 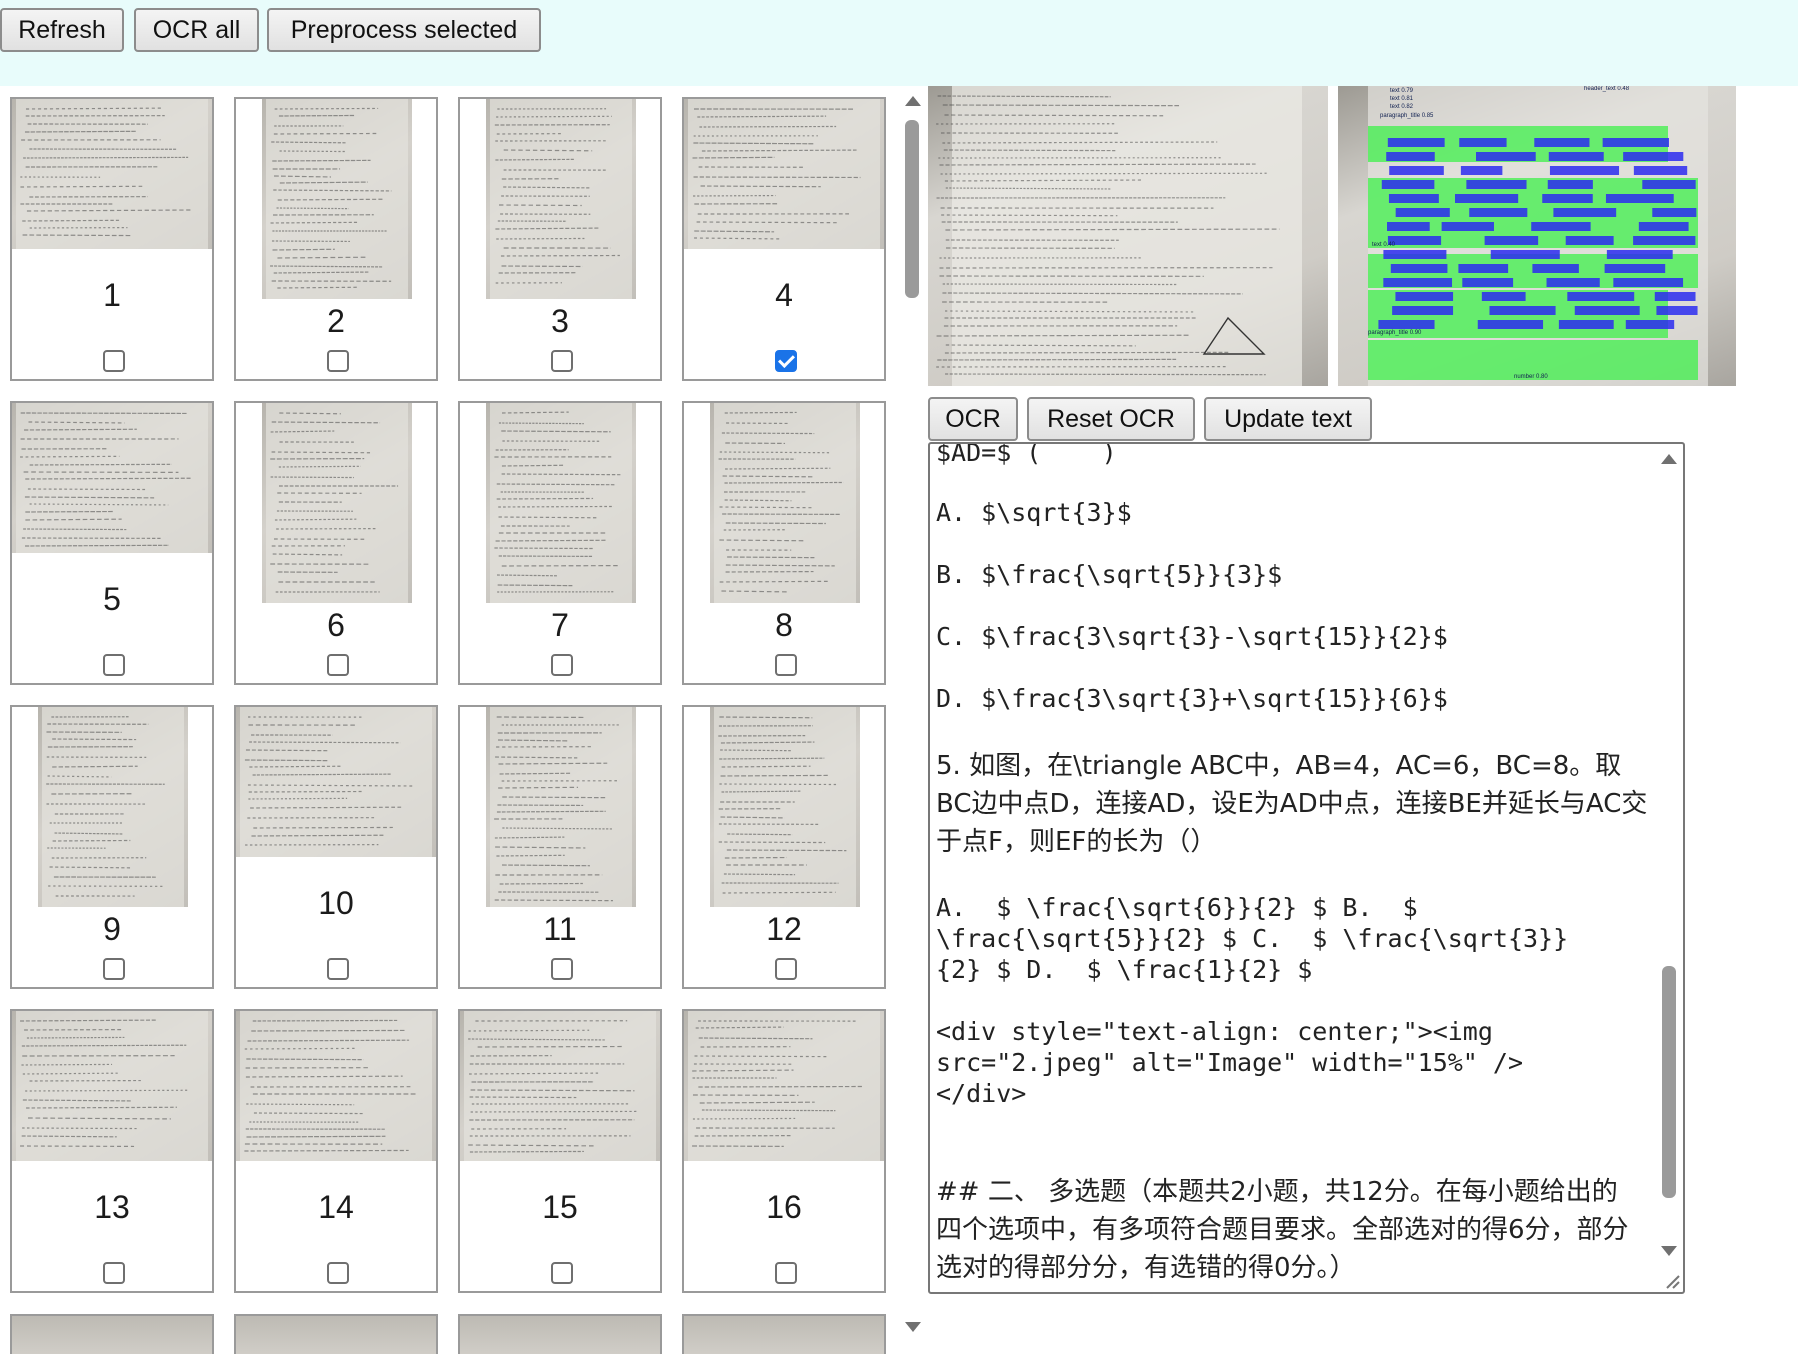 I want to click on thumbnail-card: 9, so click(x=112, y=847).